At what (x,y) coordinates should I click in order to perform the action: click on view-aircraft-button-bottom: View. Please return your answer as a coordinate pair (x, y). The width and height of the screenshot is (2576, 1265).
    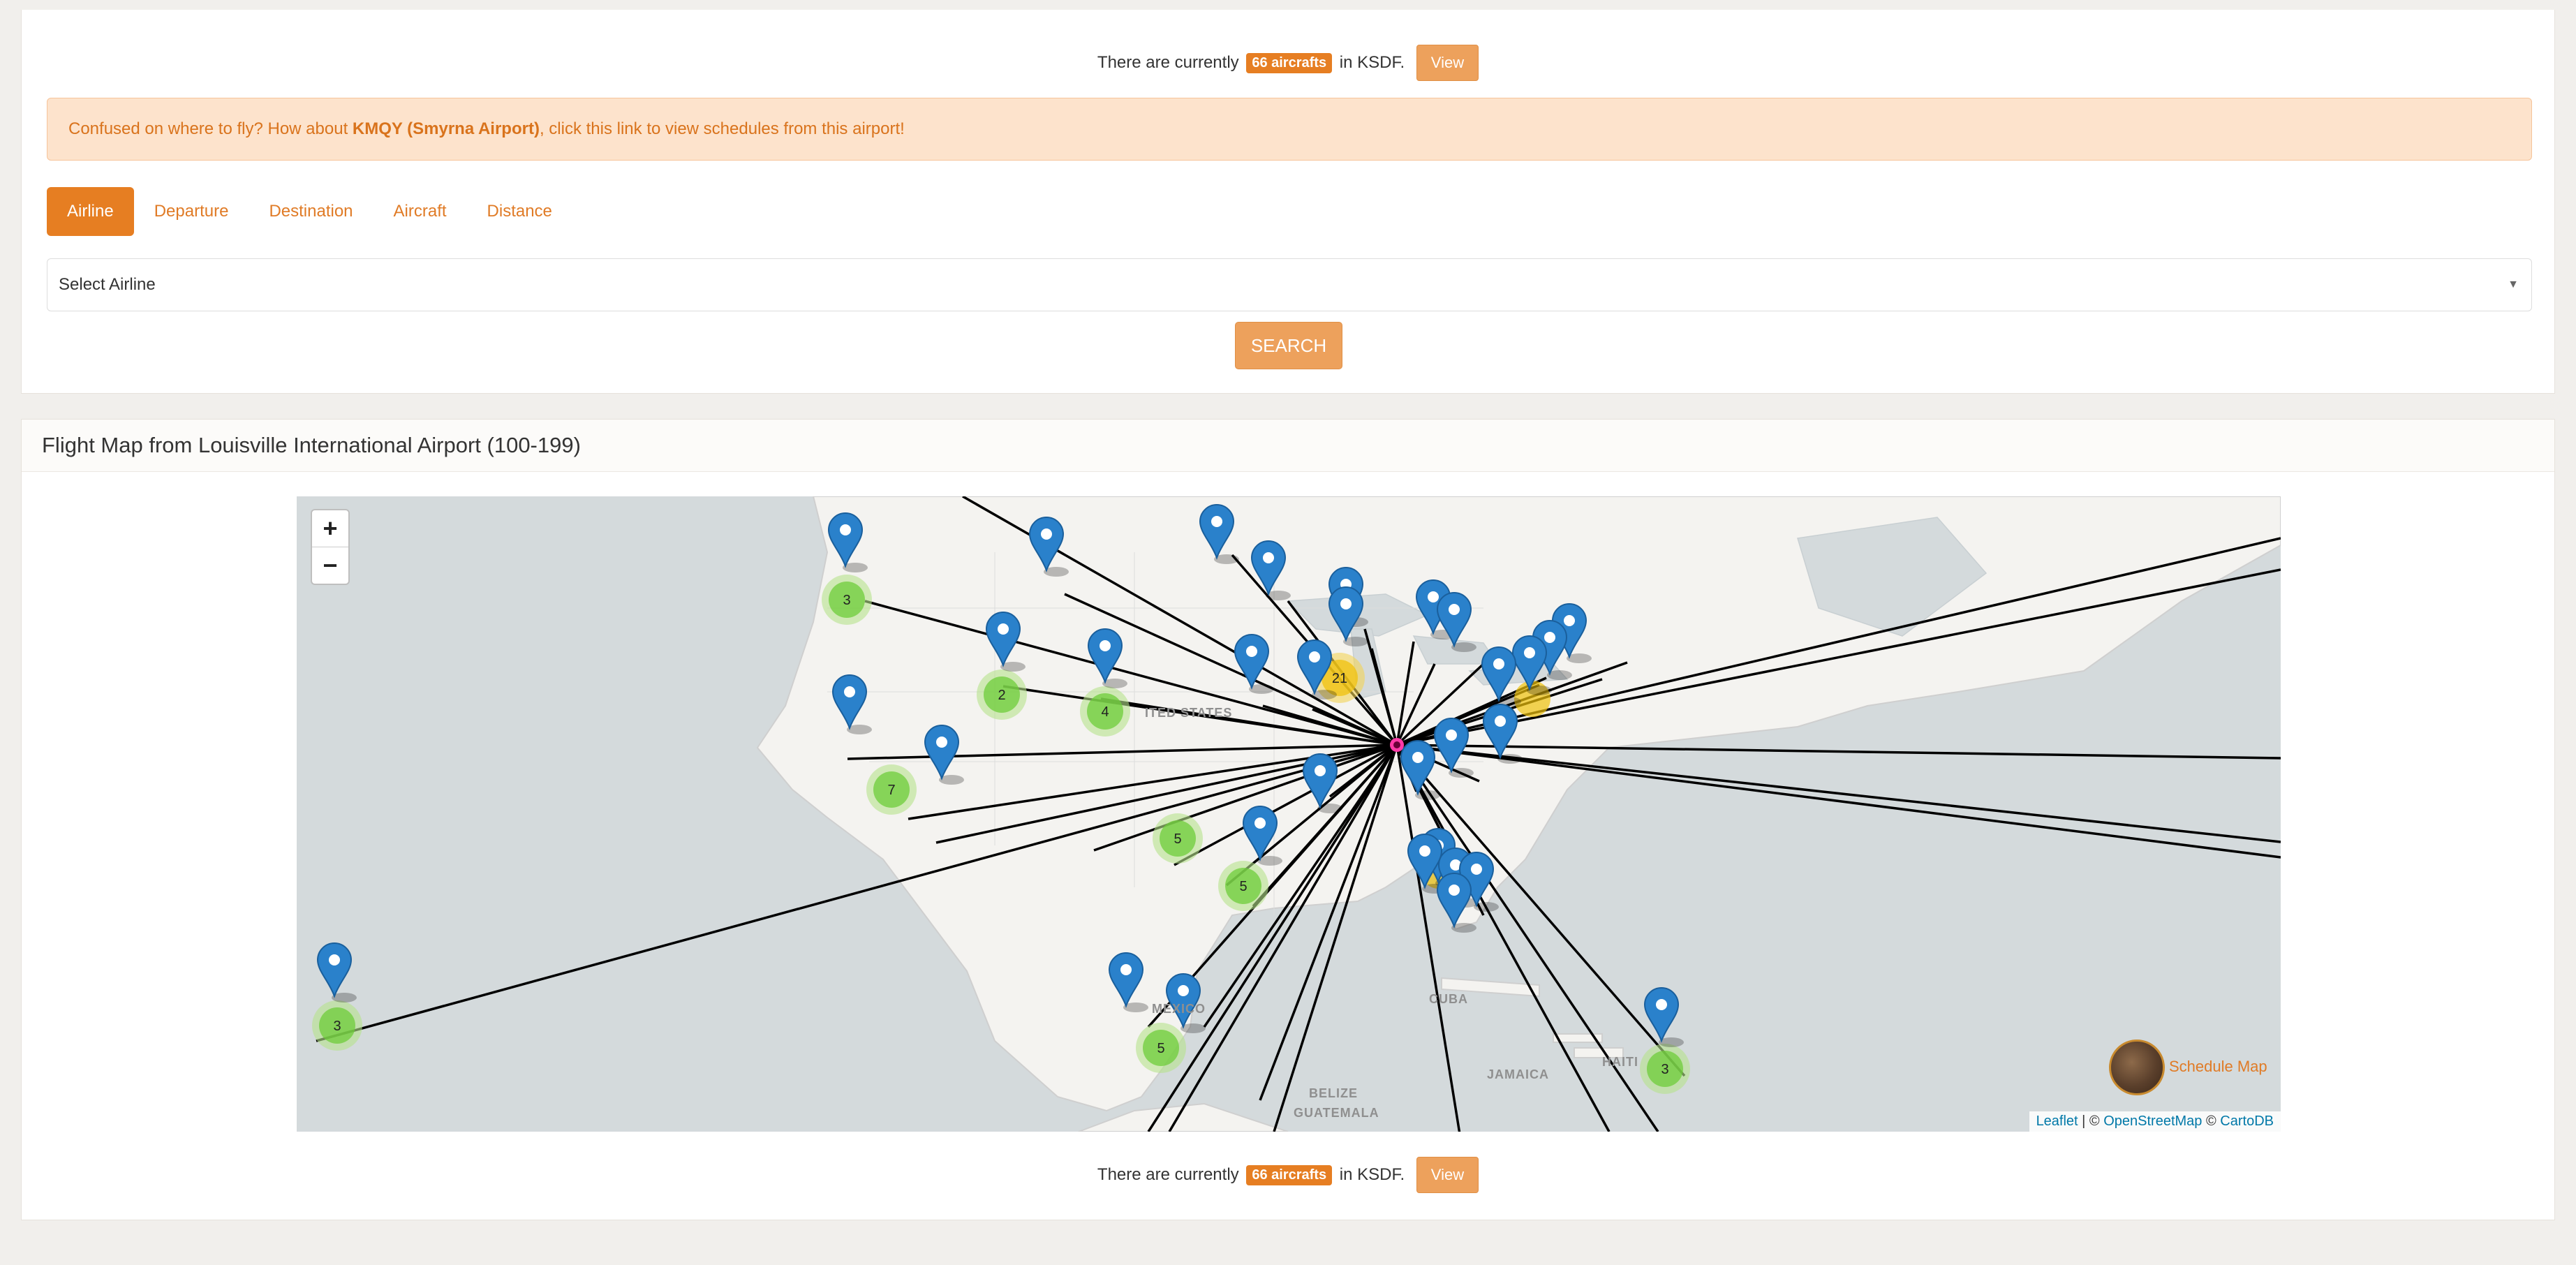
    Looking at the image, I should click on (1447, 1175).